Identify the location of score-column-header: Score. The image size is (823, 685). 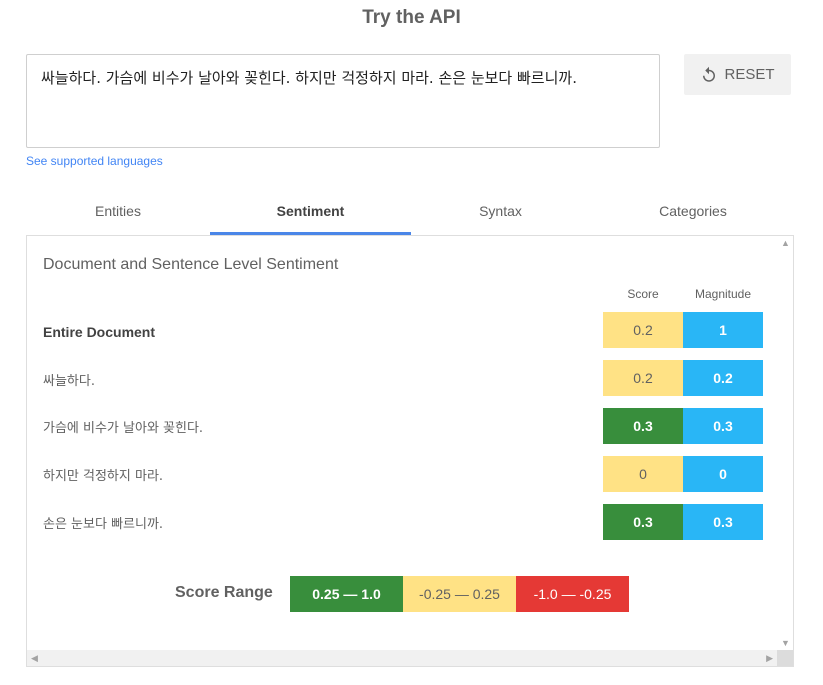
(643, 294).